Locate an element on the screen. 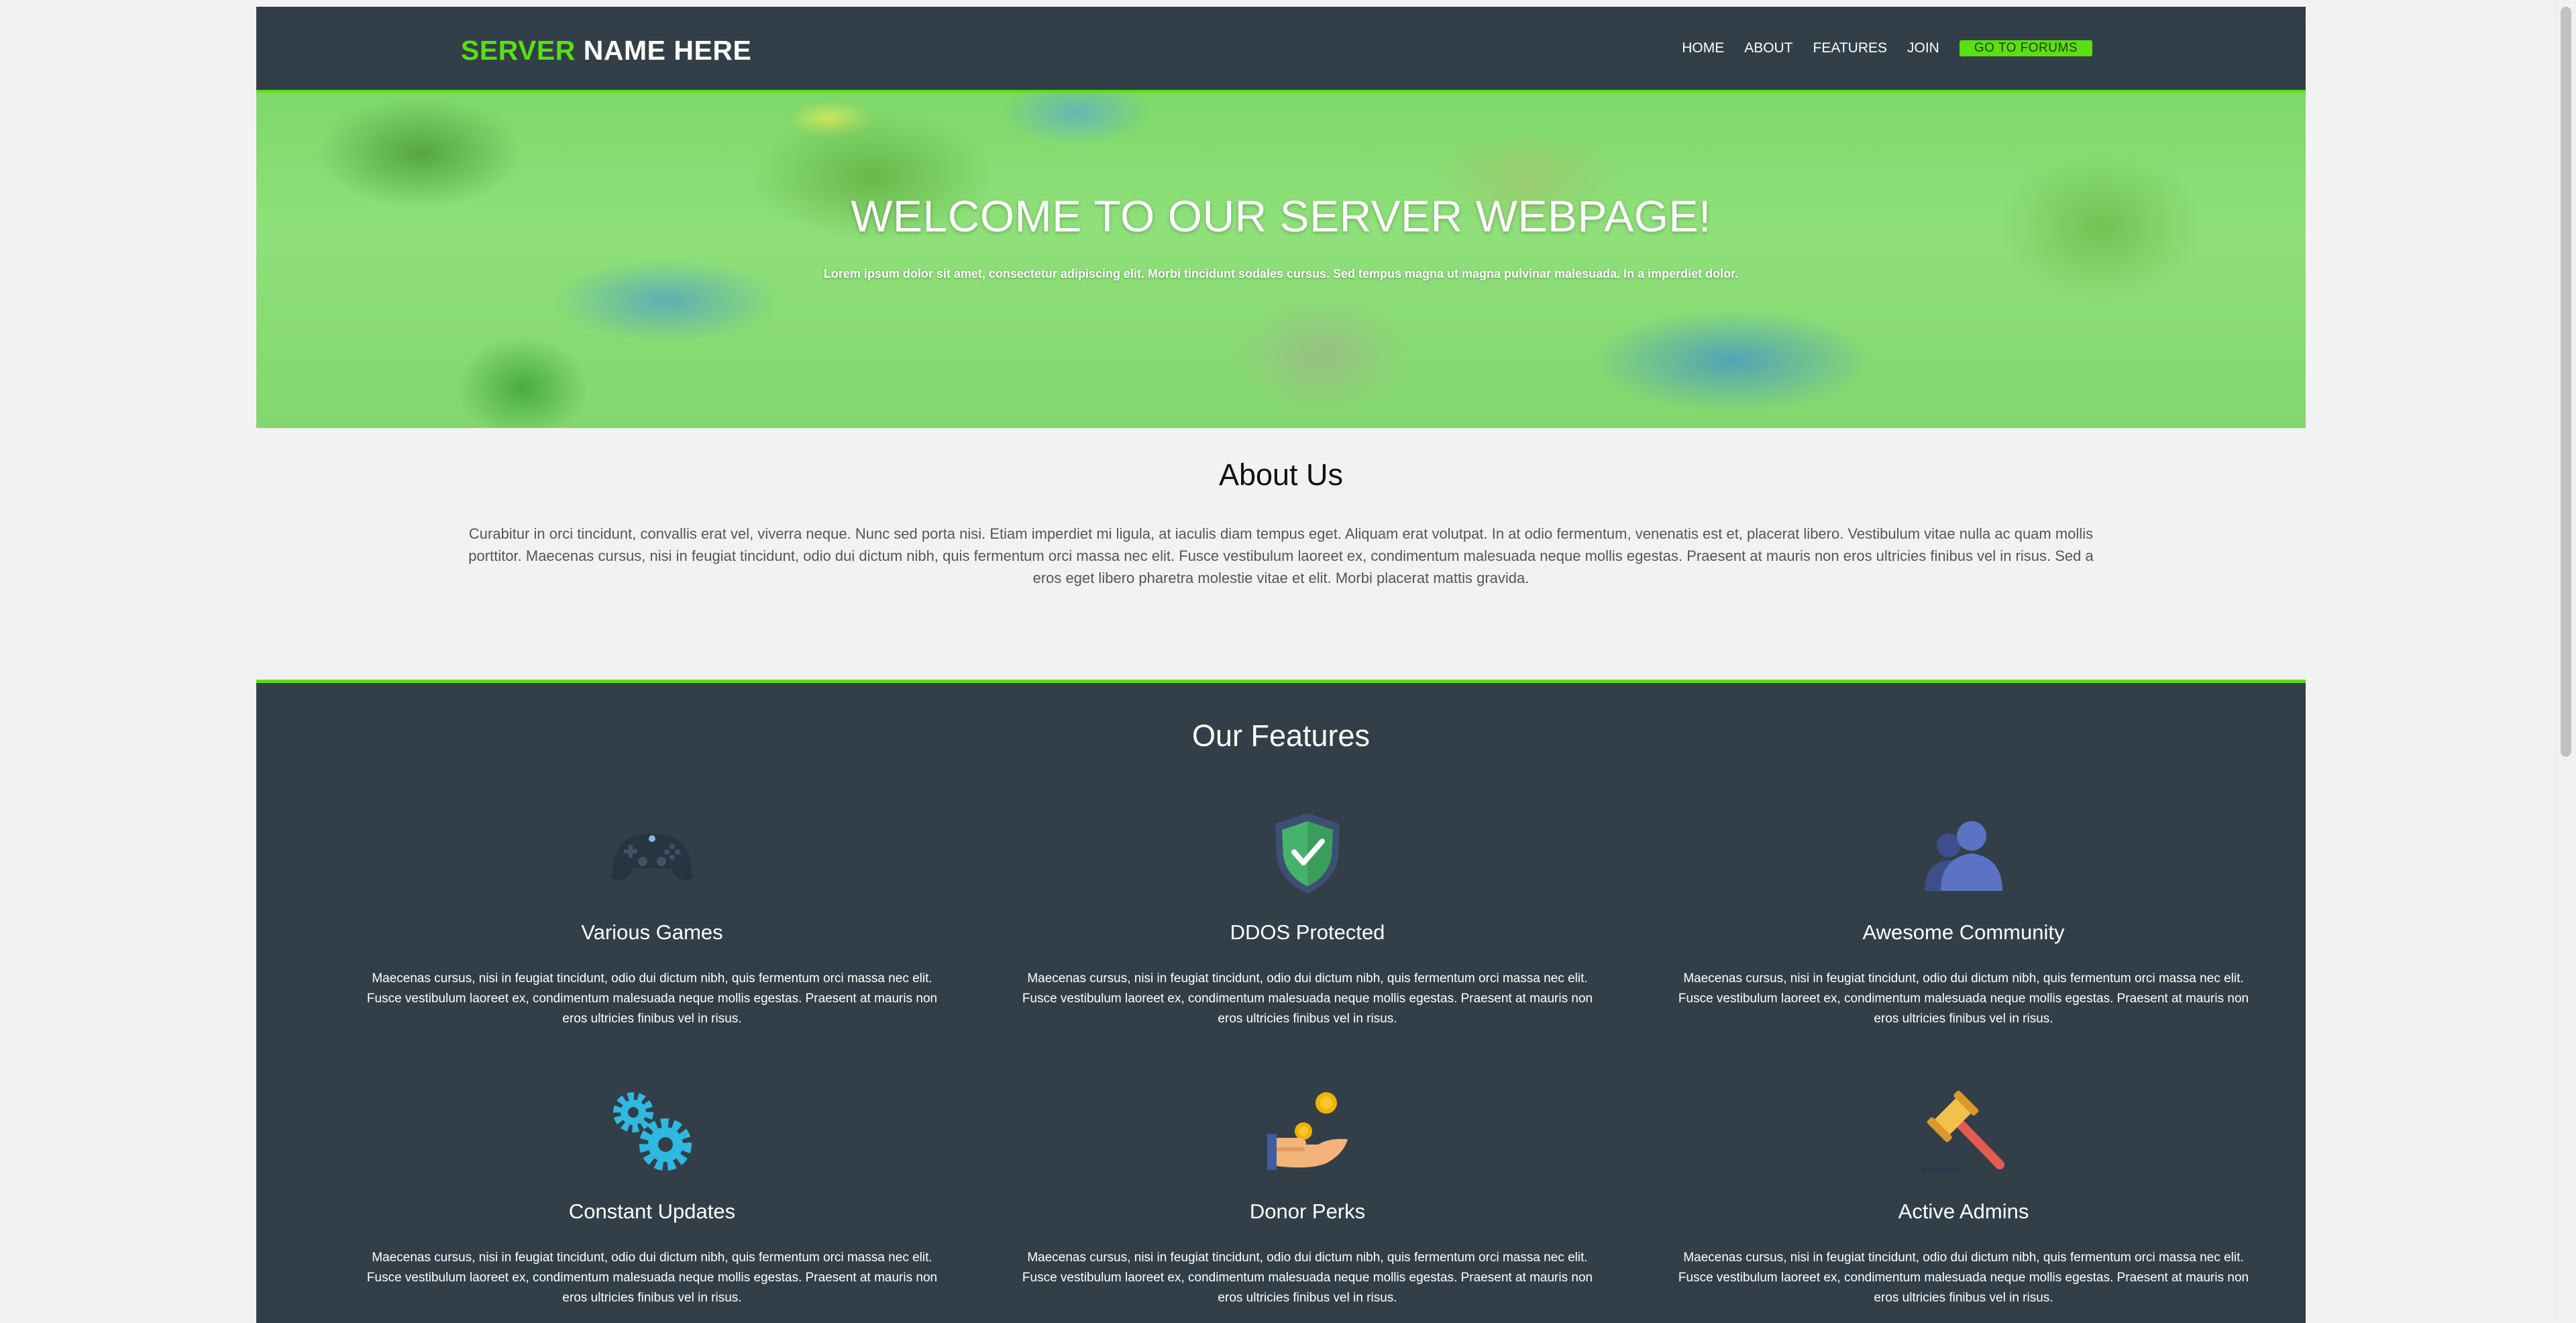  hand-coin-icon is located at coordinates (1307, 1132).